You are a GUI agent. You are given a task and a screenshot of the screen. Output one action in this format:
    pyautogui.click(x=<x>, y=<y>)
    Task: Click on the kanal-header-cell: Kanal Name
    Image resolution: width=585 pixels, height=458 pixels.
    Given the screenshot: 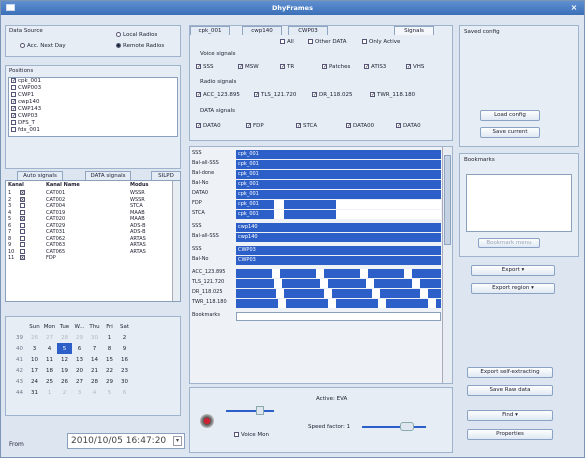 What is the action you would take?
    pyautogui.click(x=63, y=185)
    